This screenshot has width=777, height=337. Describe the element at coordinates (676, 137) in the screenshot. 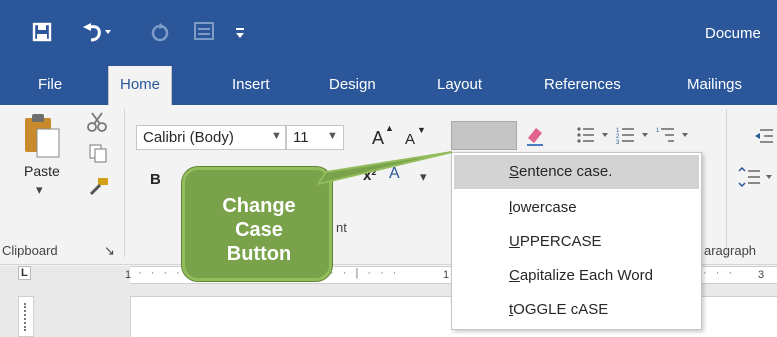

I see `multilevel-list-icon: 1` at that location.